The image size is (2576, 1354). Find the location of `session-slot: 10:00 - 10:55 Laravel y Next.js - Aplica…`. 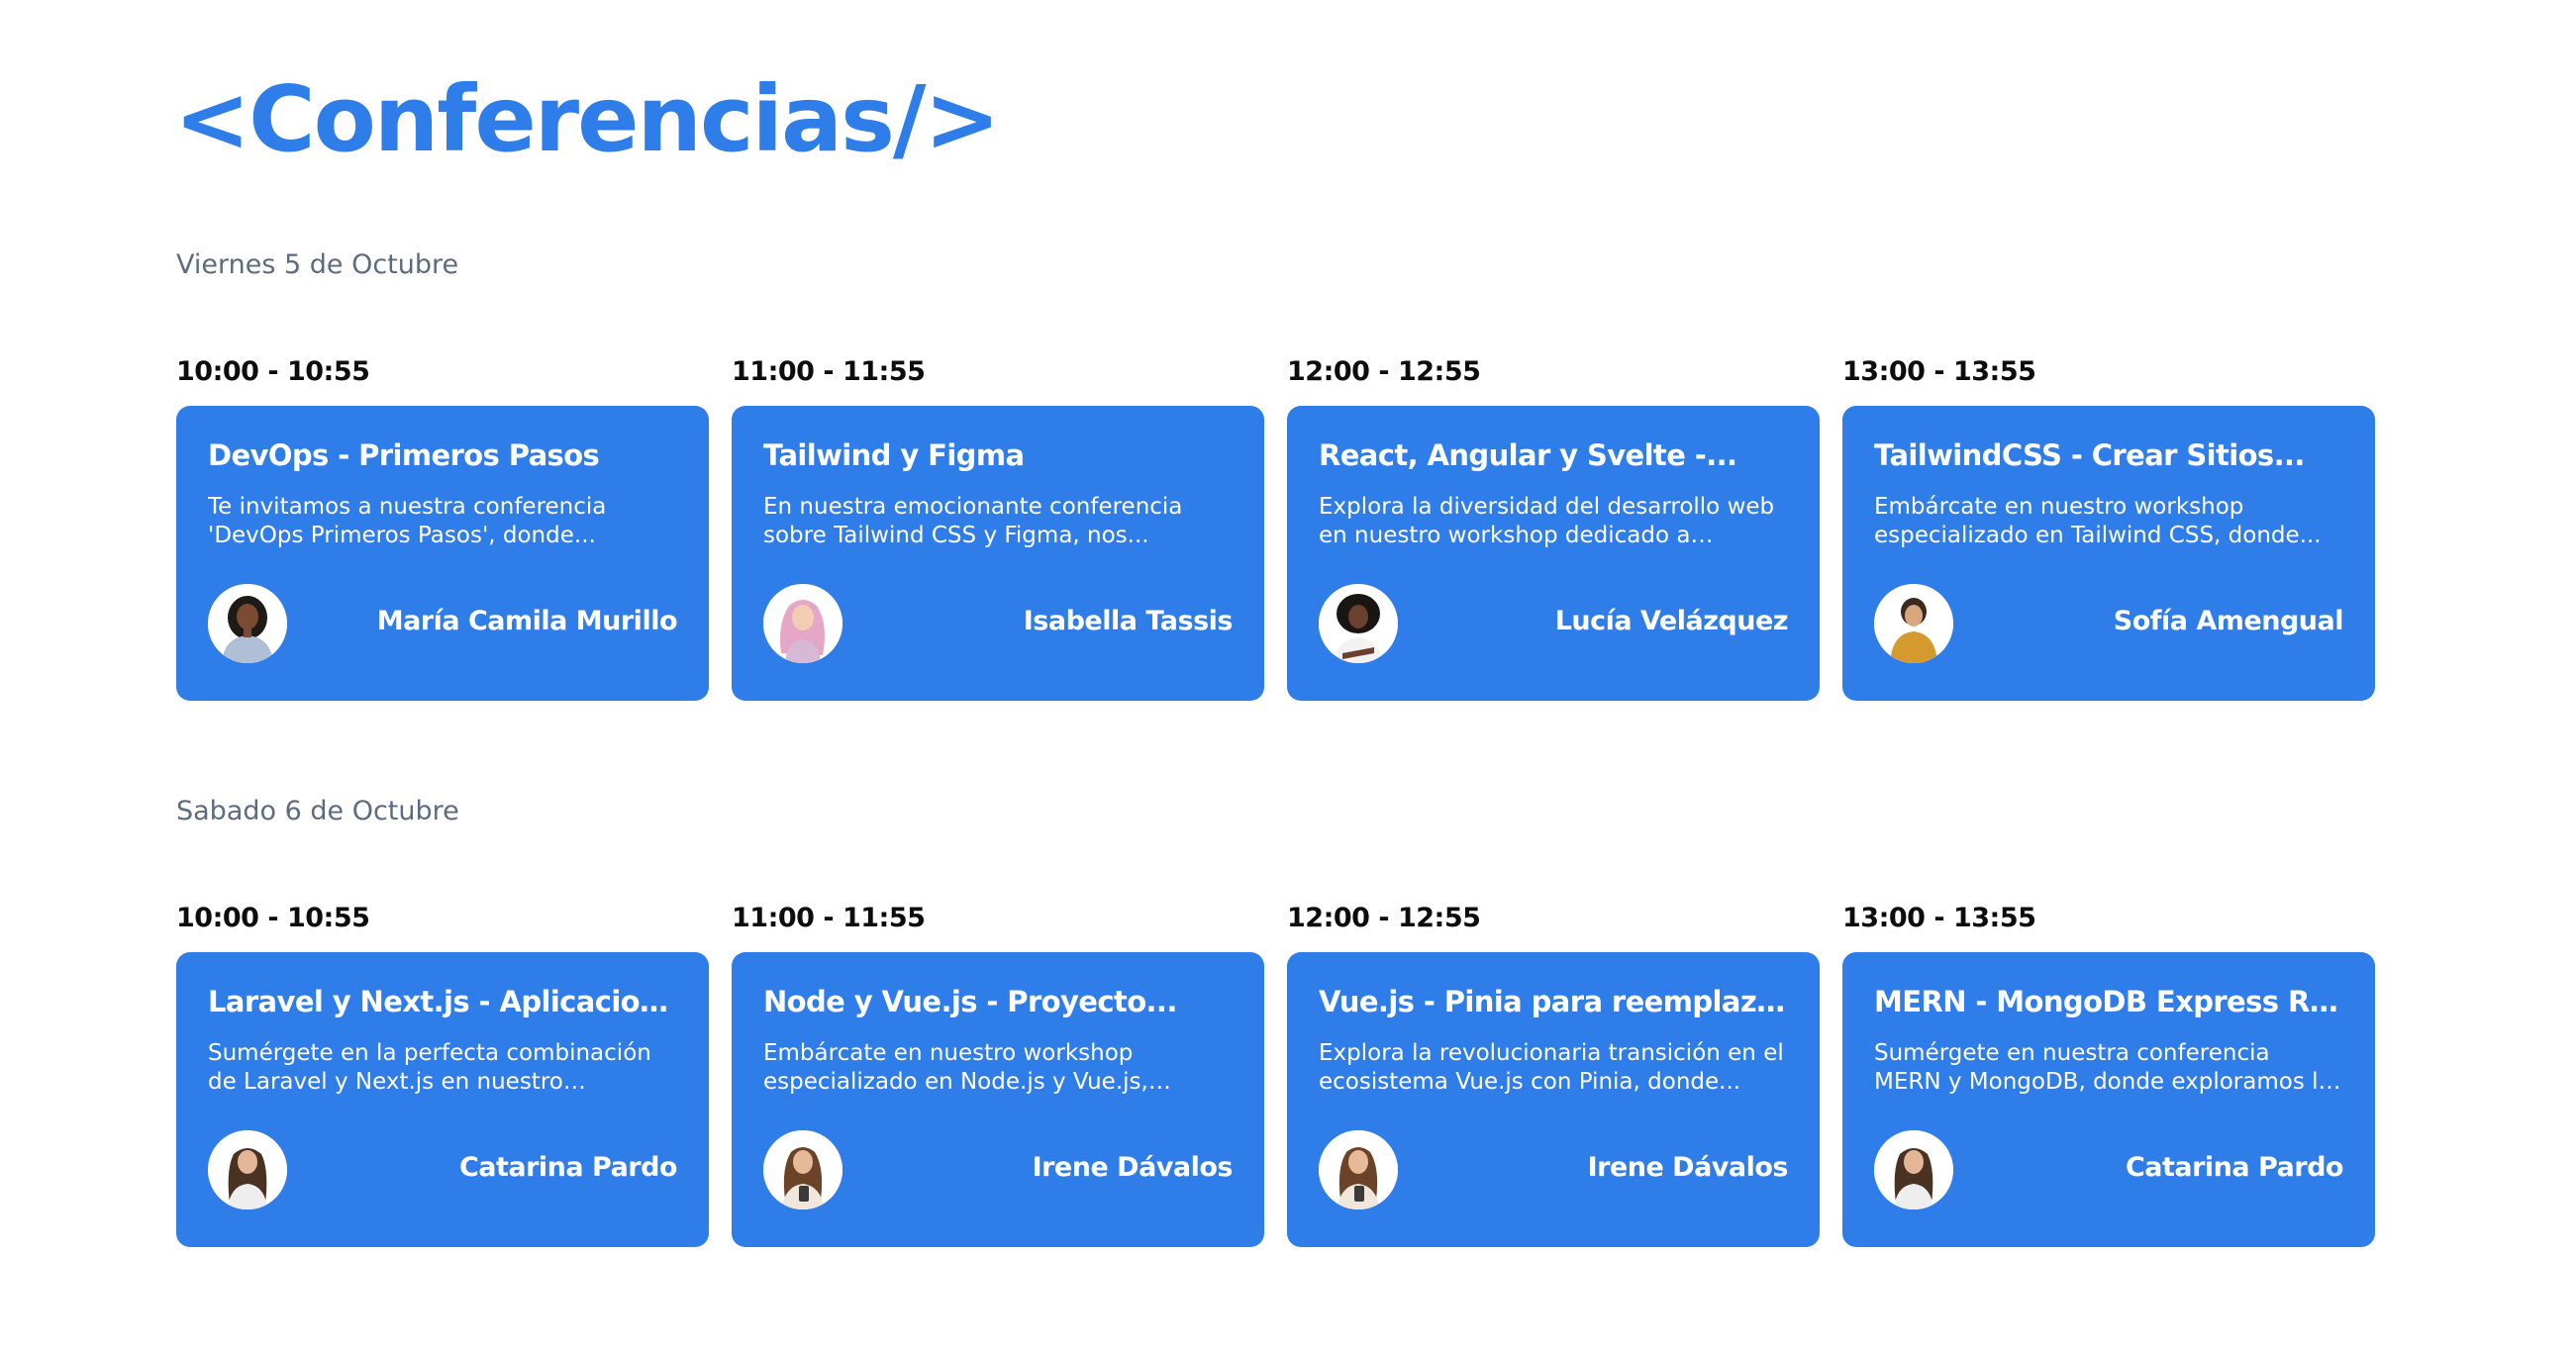

session-slot: 10:00 - 10:55 Laravel y Next.js - Aplica… is located at coordinates (442, 1073).